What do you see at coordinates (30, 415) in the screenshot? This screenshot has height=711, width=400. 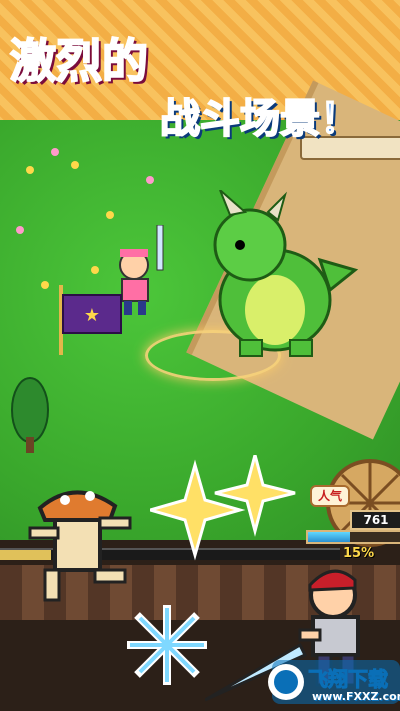 I see `tree-sprite` at bounding box center [30, 415].